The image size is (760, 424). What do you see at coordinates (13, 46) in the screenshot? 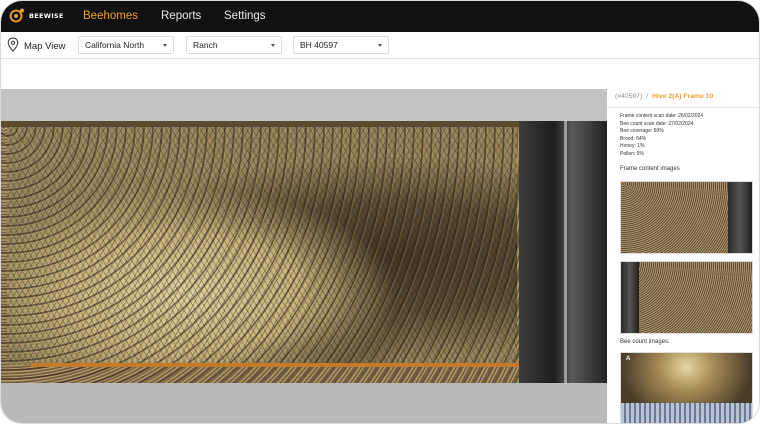
I see `map-pin-icon` at bounding box center [13, 46].